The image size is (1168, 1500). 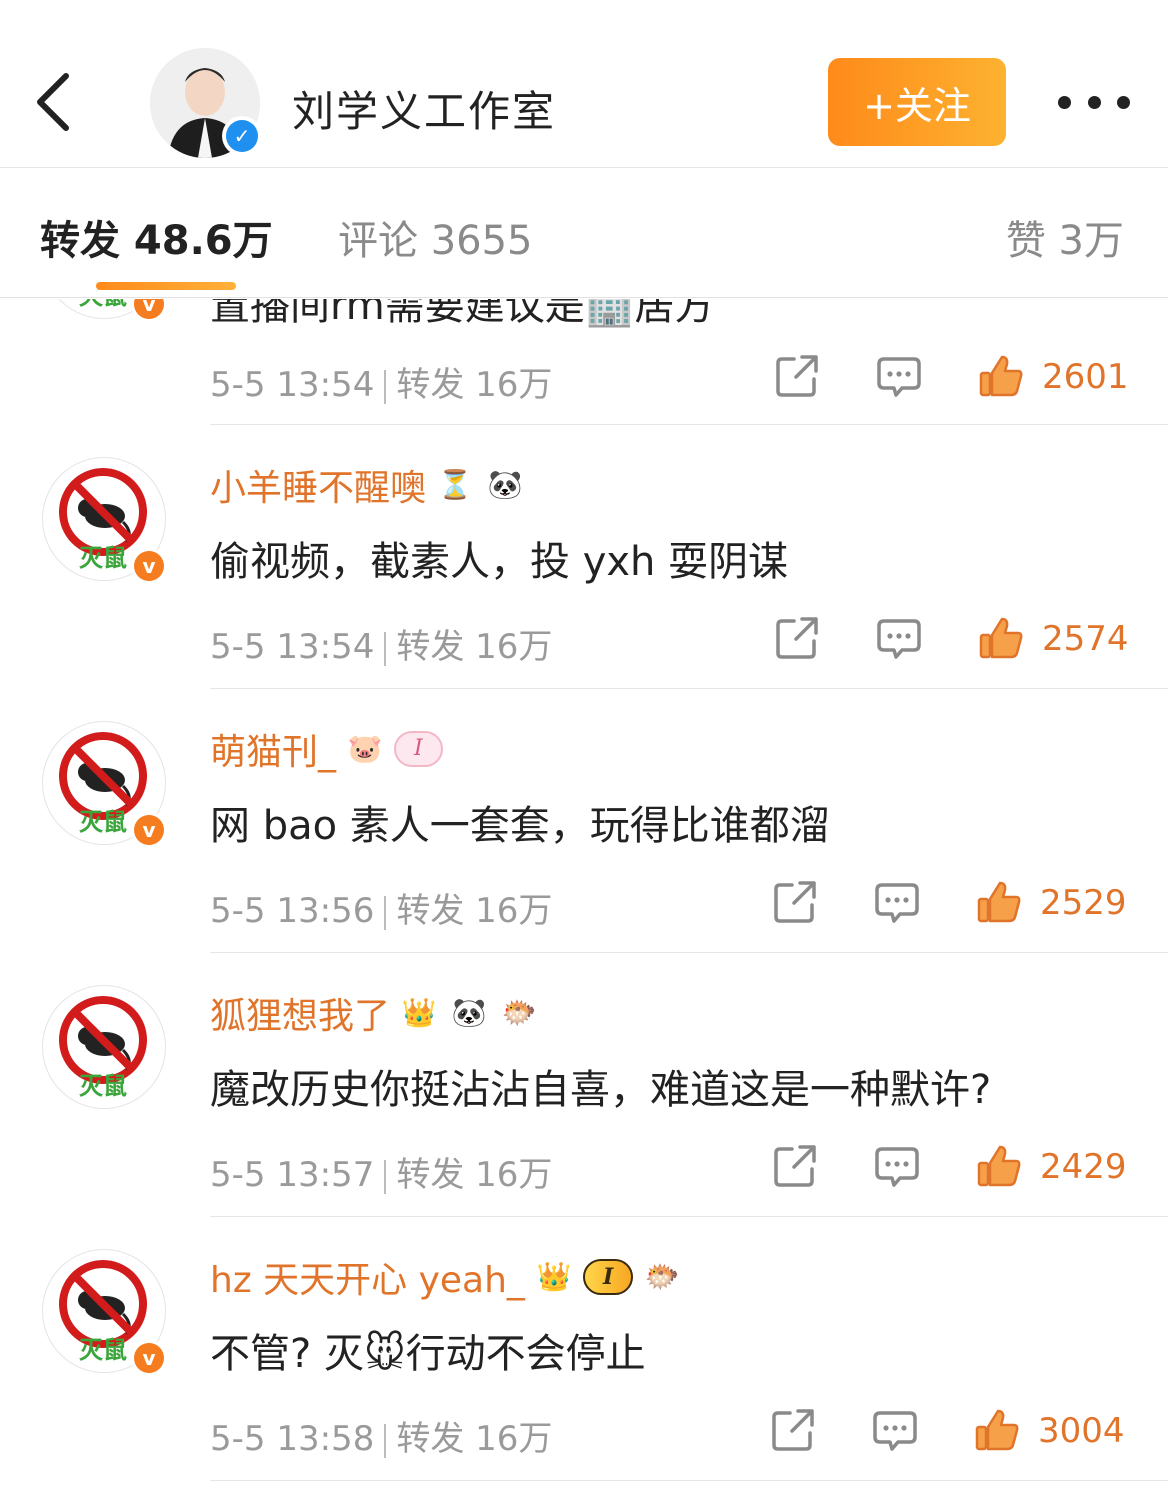 I want to click on tab-repost: 转发 48.6万, so click(x=156, y=237).